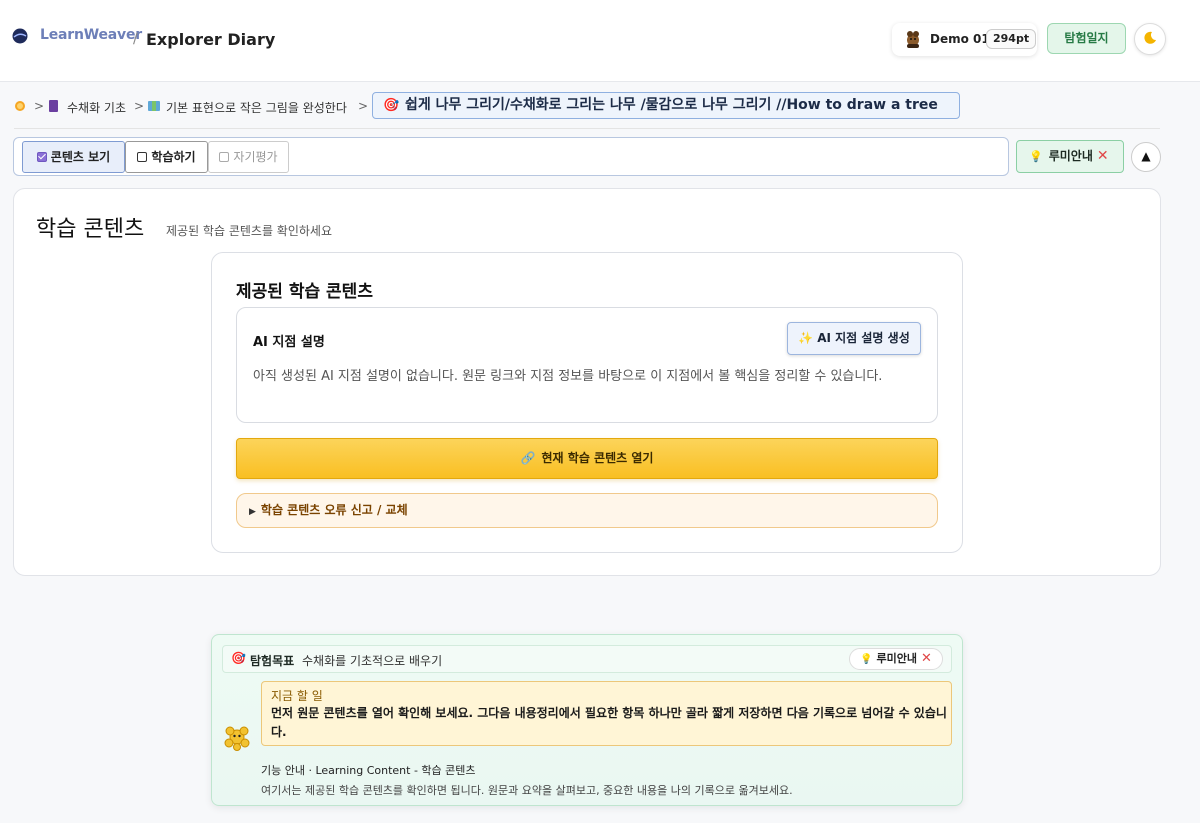  What do you see at coordinates (1011, 39) in the screenshot?
I see `points-badge: 294pt` at bounding box center [1011, 39].